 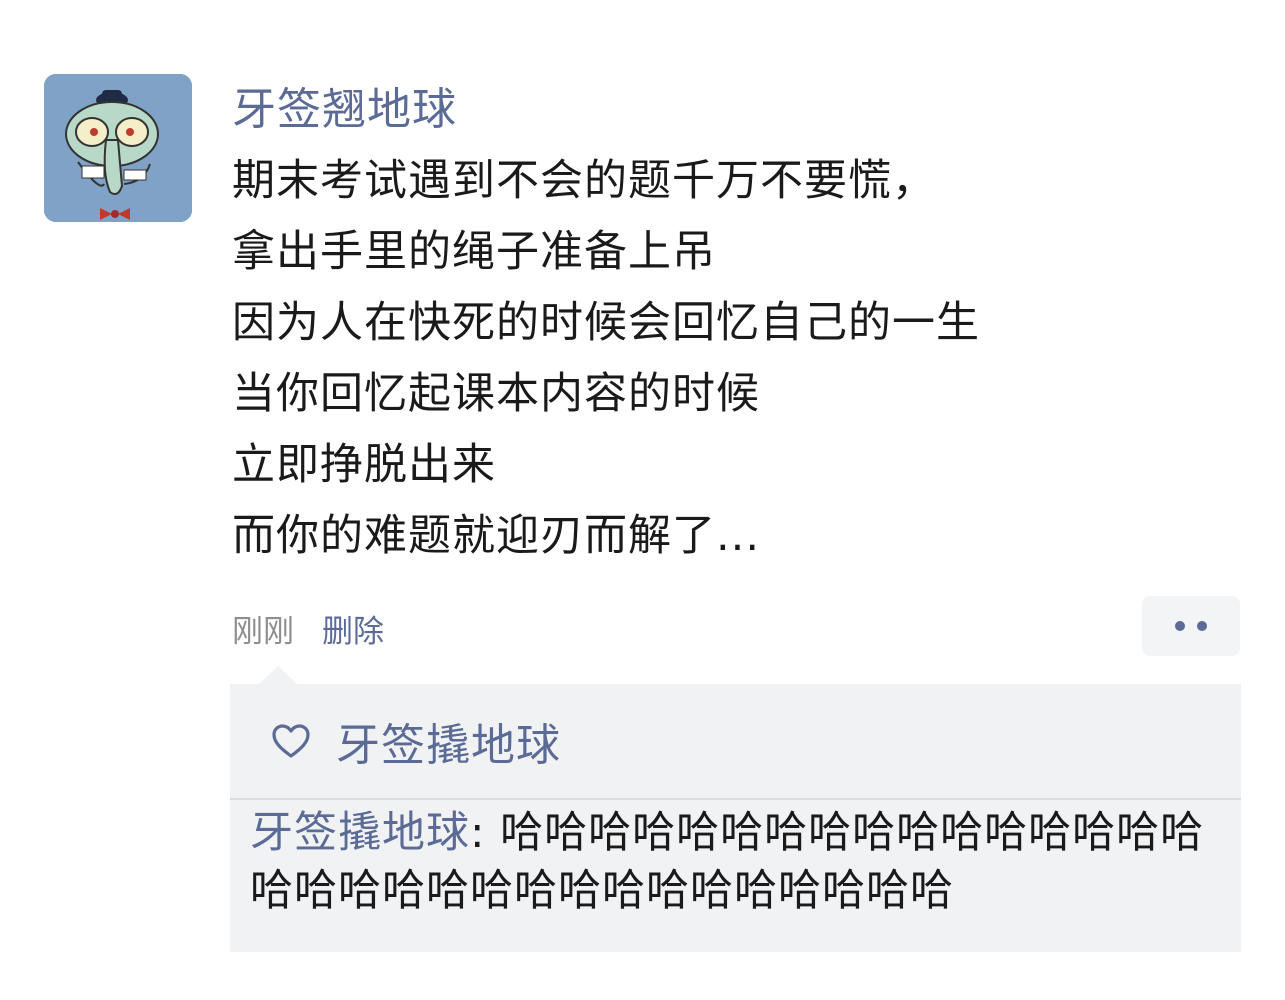 What do you see at coordinates (584, 181) in the screenshot?
I see `post-line: 期末考试遇到不会的题千万不要慌，` at bounding box center [584, 181].